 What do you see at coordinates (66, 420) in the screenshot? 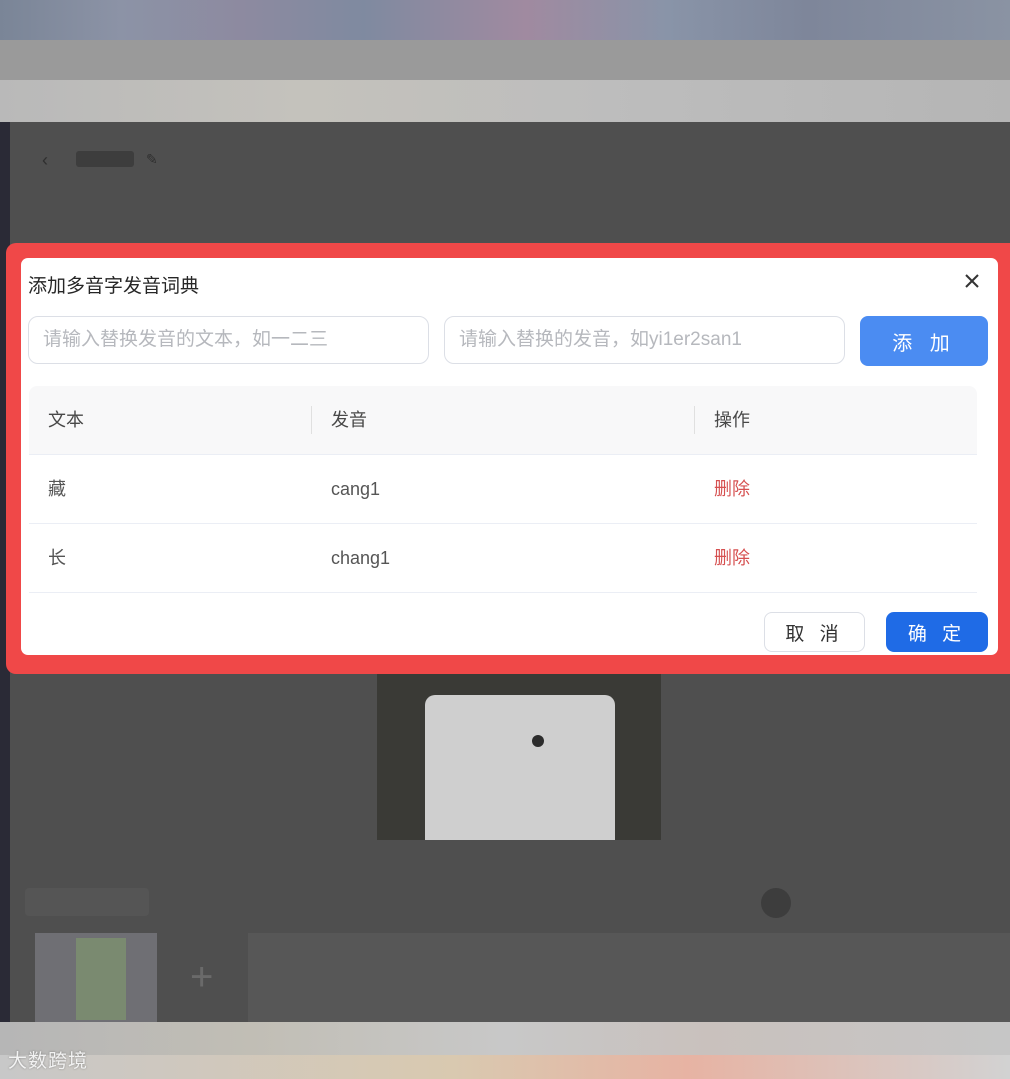
I see `column-header-text: 文本` at bounding box center [66, 420].